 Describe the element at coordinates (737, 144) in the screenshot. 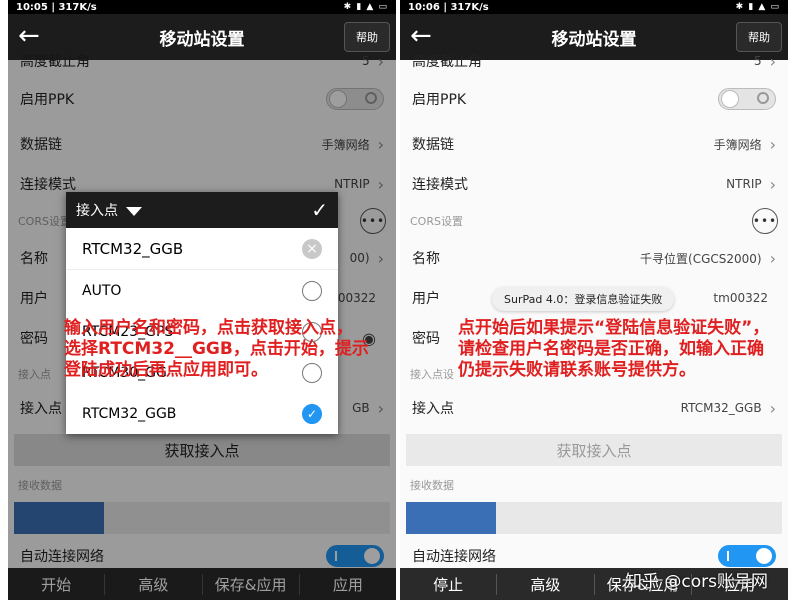

I see `datalink-value: 手簿网络` at that location.